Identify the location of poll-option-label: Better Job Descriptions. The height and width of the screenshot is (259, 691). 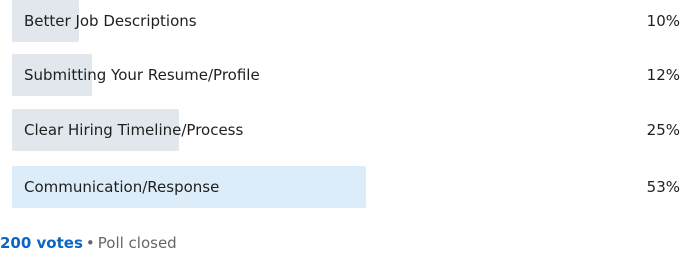
(110, 21).